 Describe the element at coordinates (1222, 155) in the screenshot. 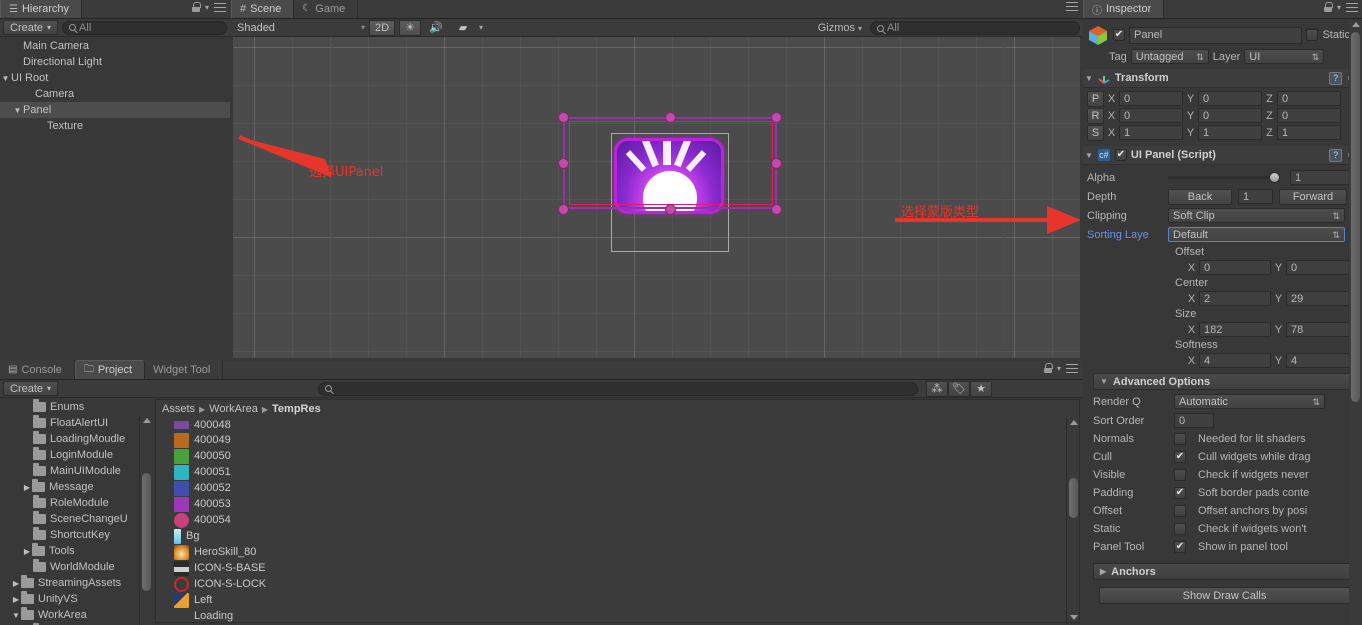

I see `ui-panel-component-header: ▼ c# ✔ UI Panel (Script) ? ⚙` at that location.